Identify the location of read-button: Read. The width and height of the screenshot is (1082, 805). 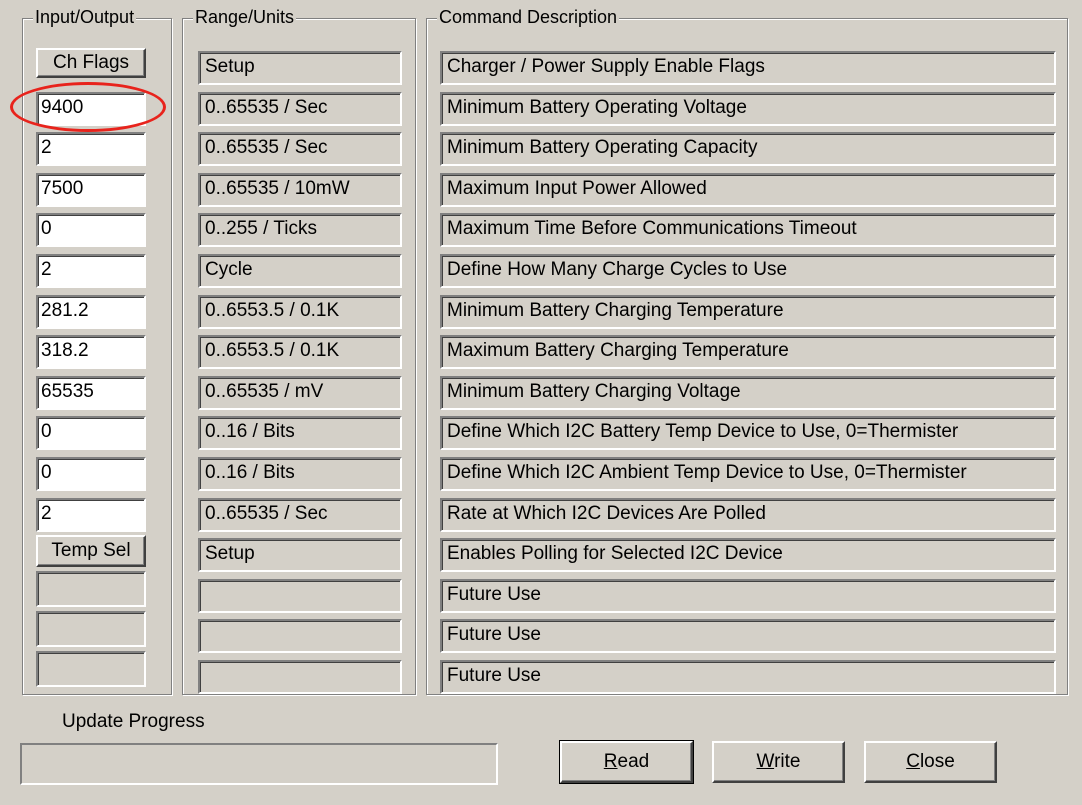
(626, 762).